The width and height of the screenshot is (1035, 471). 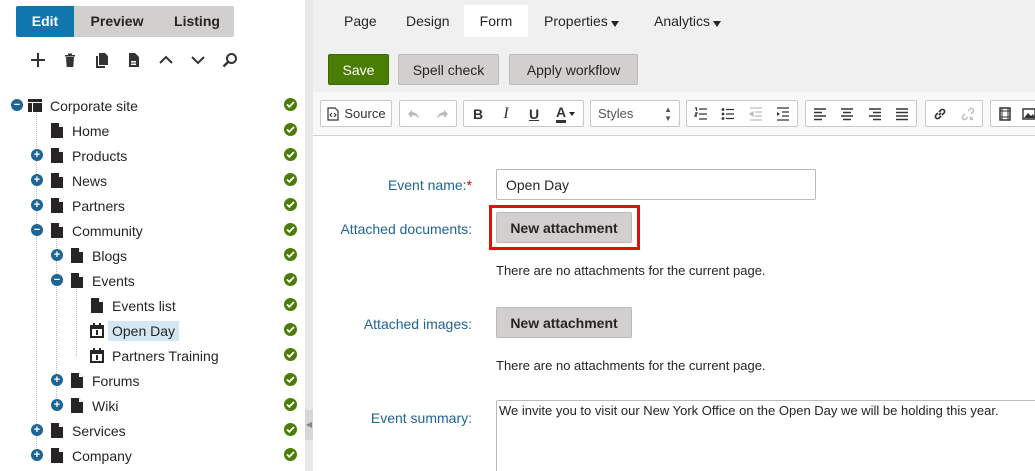 I want to click on tree-node-label: Community, so click(x=107, y=231).